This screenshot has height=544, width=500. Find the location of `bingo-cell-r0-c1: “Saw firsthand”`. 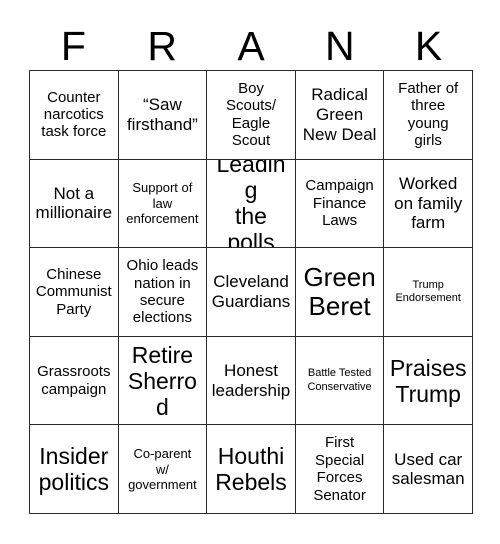

bingo-cell-r0-c1: “Saw firsthand” is located at coordinates (163, 115).